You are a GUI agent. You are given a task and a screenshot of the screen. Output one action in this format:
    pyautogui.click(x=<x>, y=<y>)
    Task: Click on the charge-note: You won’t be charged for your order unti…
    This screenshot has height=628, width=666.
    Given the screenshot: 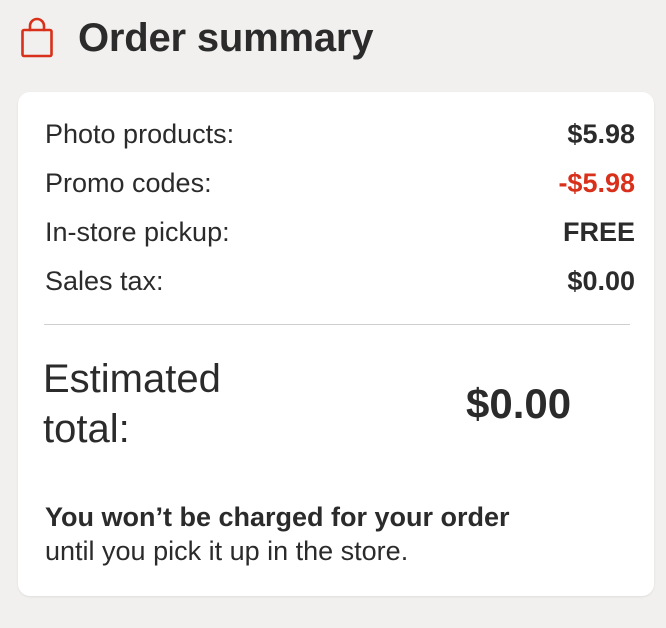 What is the action you would take?
    pyautogui.click(x=340, y=534)
    